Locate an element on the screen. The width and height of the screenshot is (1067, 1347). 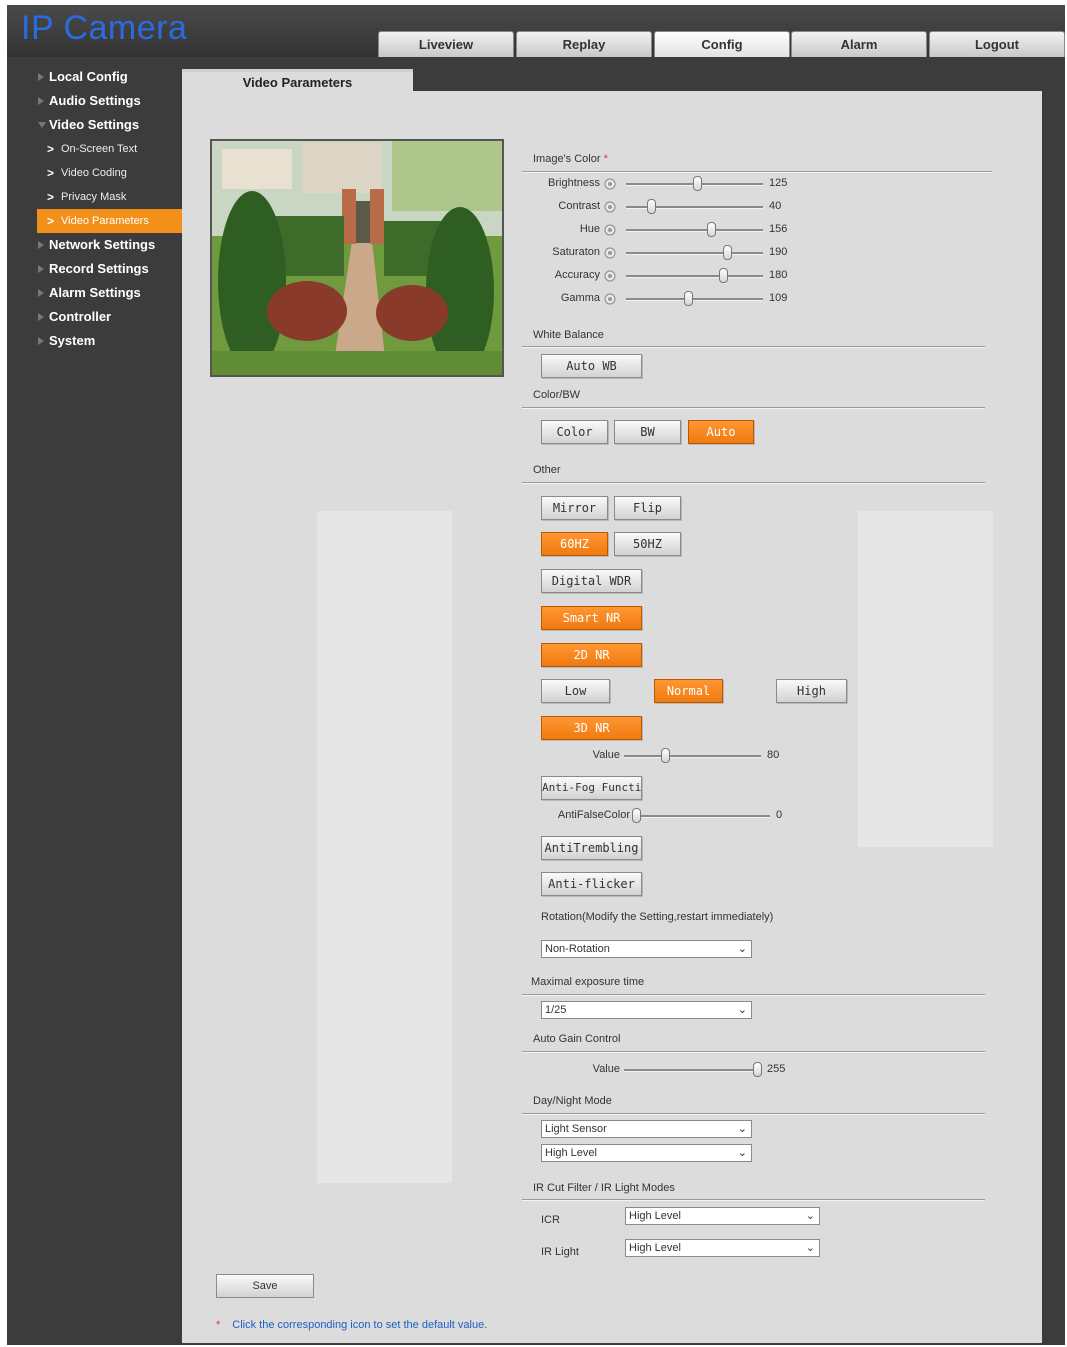
background-shade is located at coordinates (925, 679).